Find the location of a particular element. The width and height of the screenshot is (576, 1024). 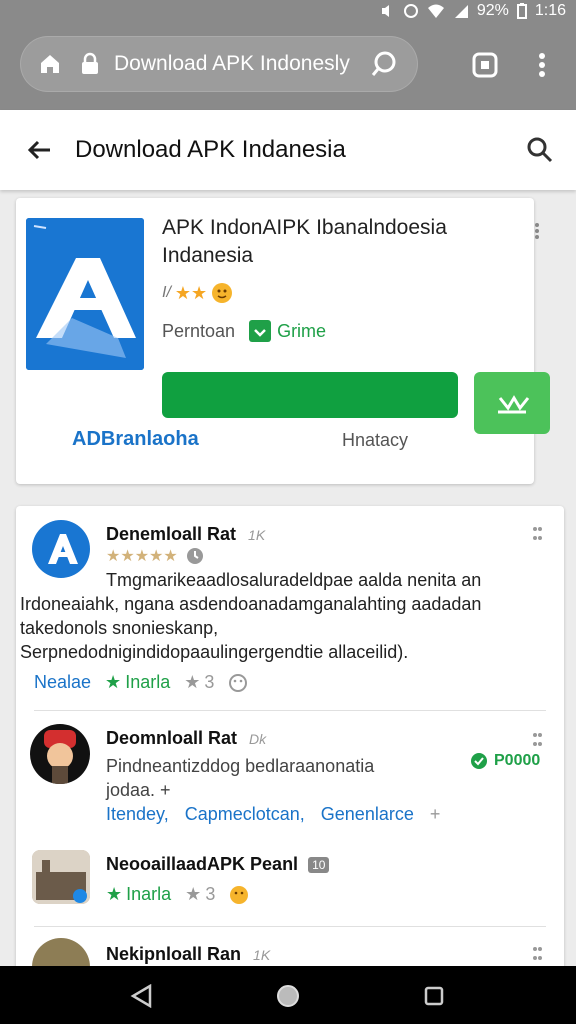

secondary-label: Hnatacy is located at coordinates (375, 440).